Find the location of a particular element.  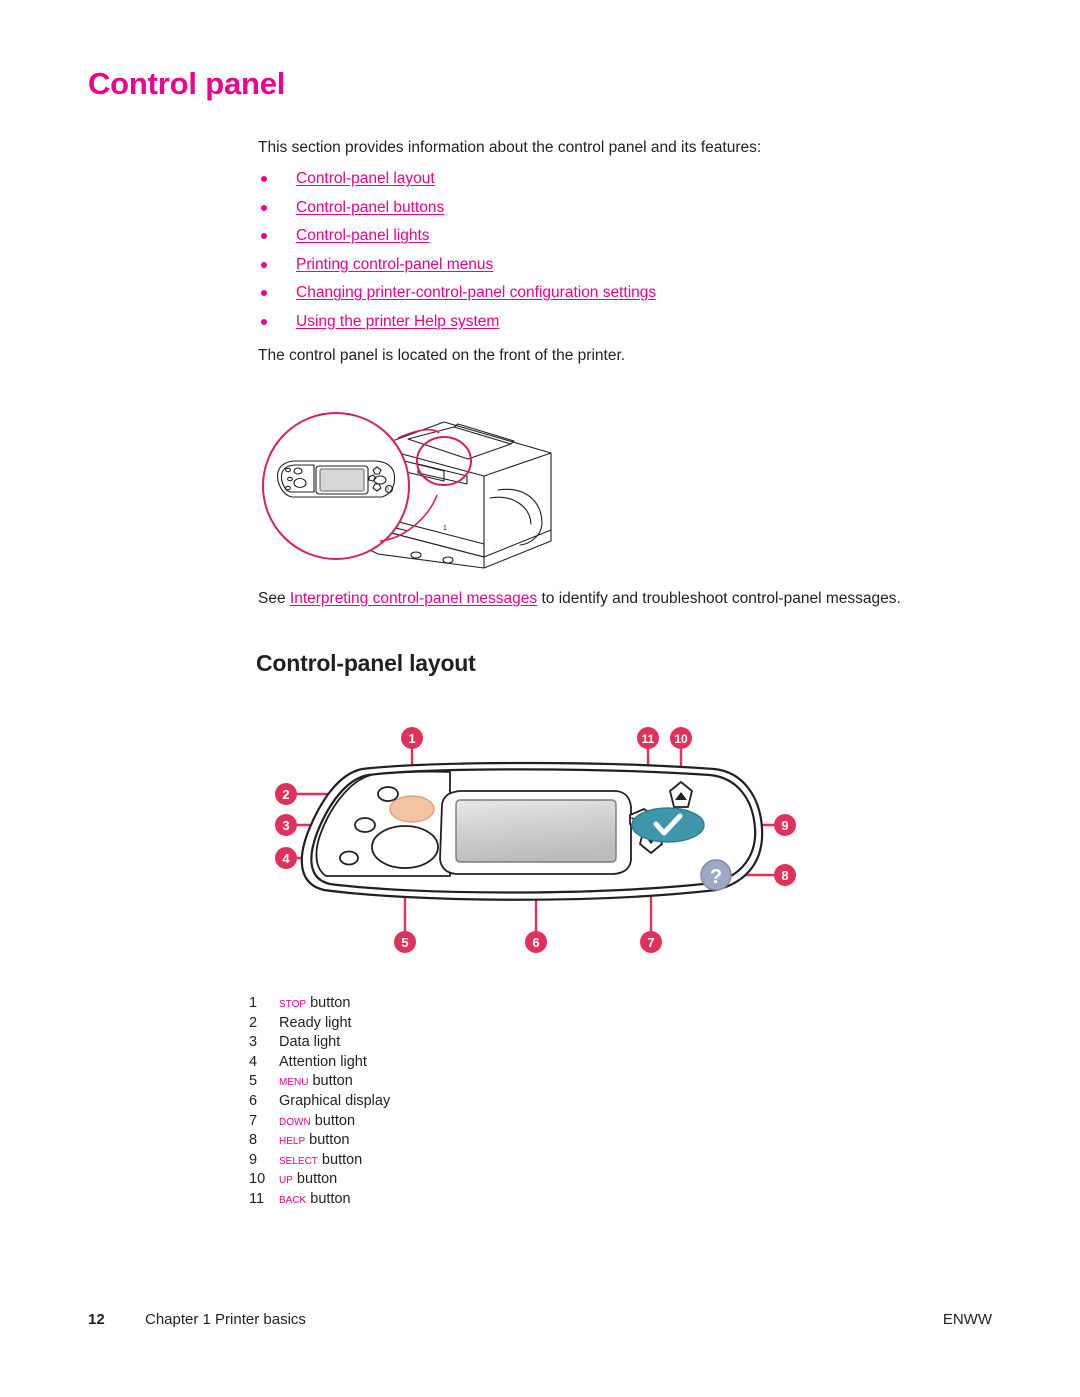

data-light-graphic is located at coordinates (365, 825).